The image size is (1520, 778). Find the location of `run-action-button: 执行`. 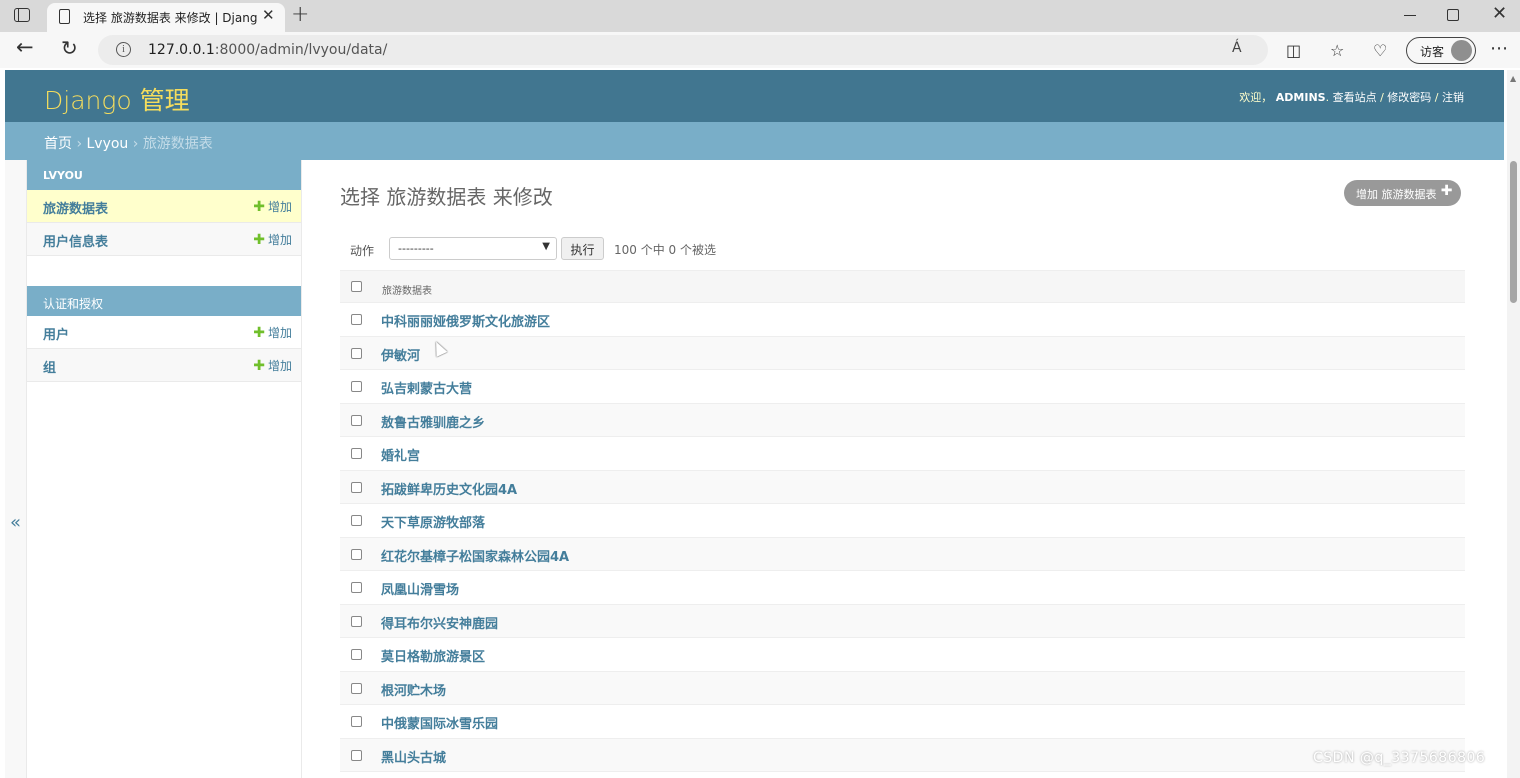

run-action-button: 执行 is located at coordinates (582, 248).